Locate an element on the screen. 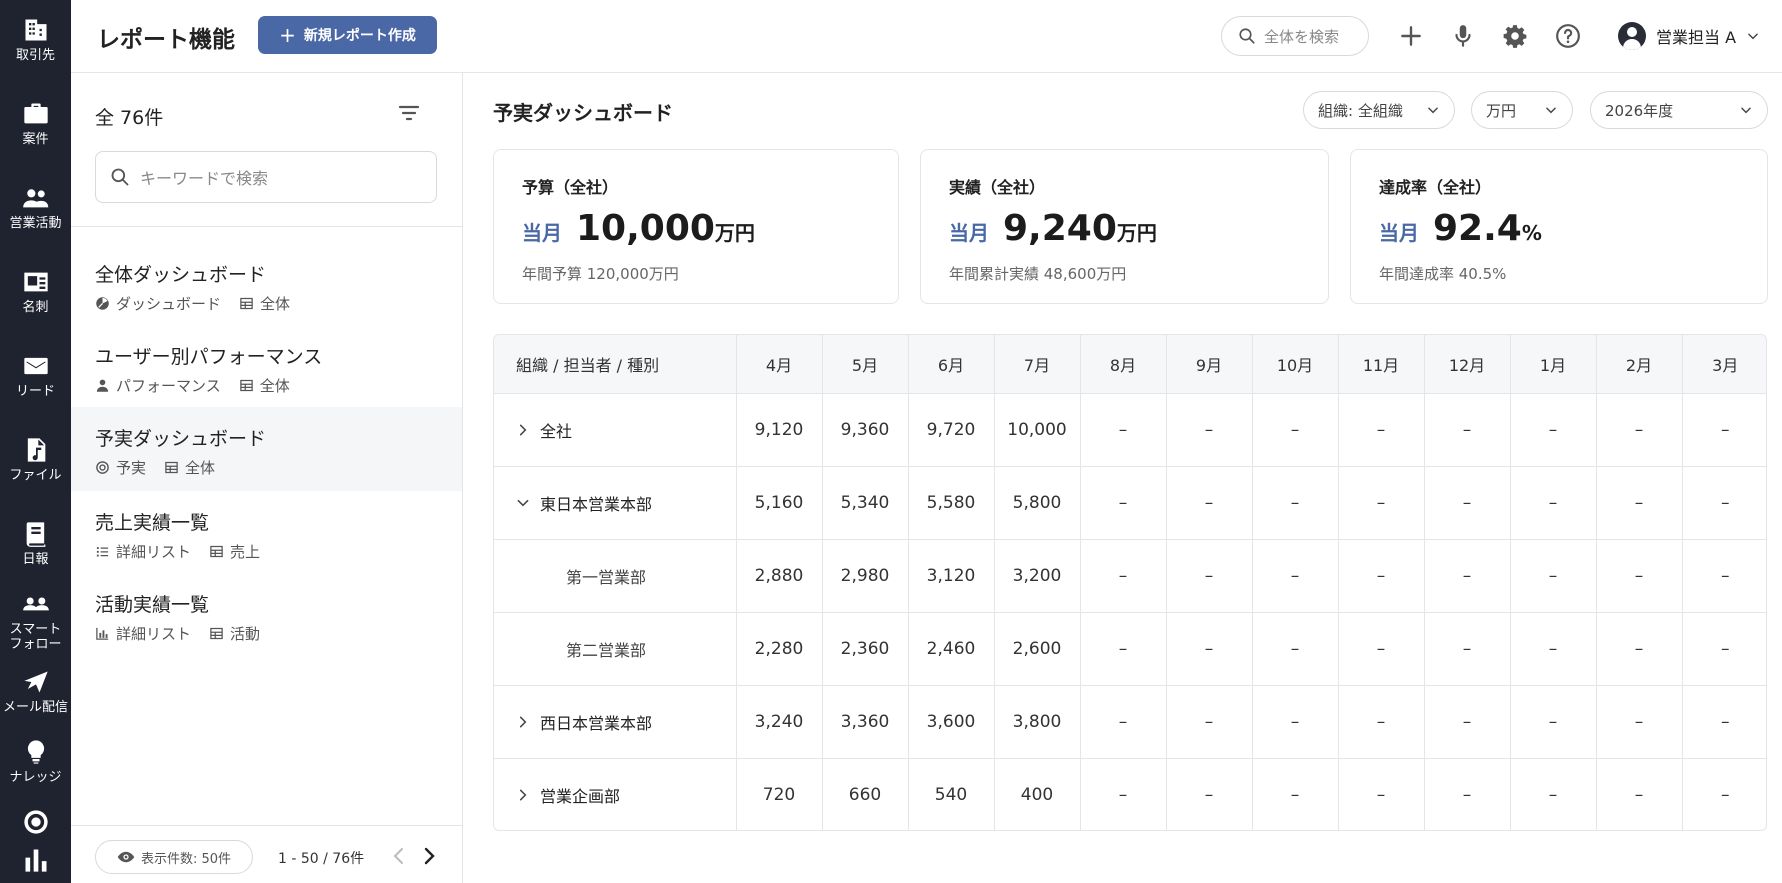 Image resolution: width=1782 pixels, height=883 pixels. rail-item-deals: 案件 is located at coordinates (35, 135).